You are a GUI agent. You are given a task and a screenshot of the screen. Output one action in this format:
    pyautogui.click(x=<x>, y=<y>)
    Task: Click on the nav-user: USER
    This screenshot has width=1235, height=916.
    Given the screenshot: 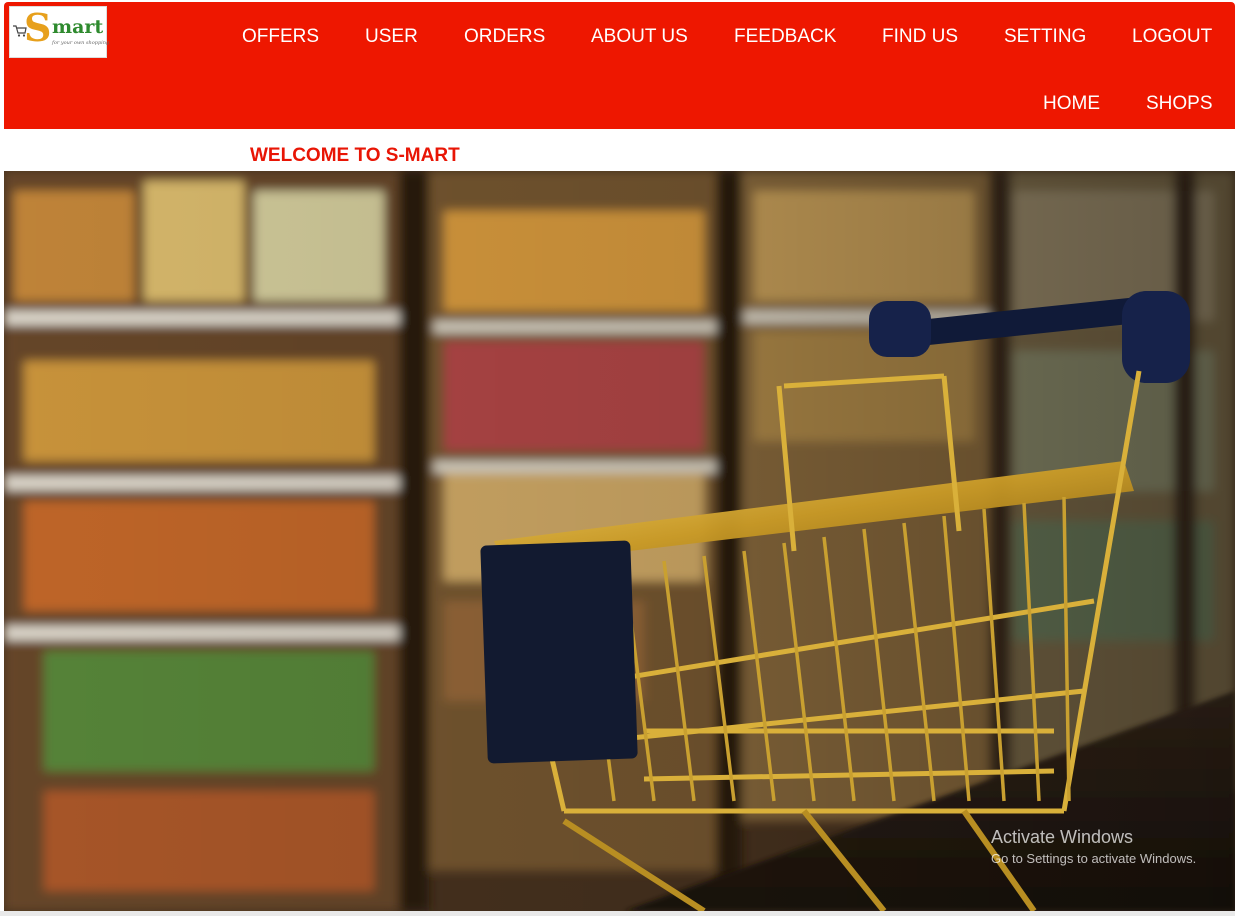 What is the action you would take?
    pyautogui.click(x=391, y=37)
    